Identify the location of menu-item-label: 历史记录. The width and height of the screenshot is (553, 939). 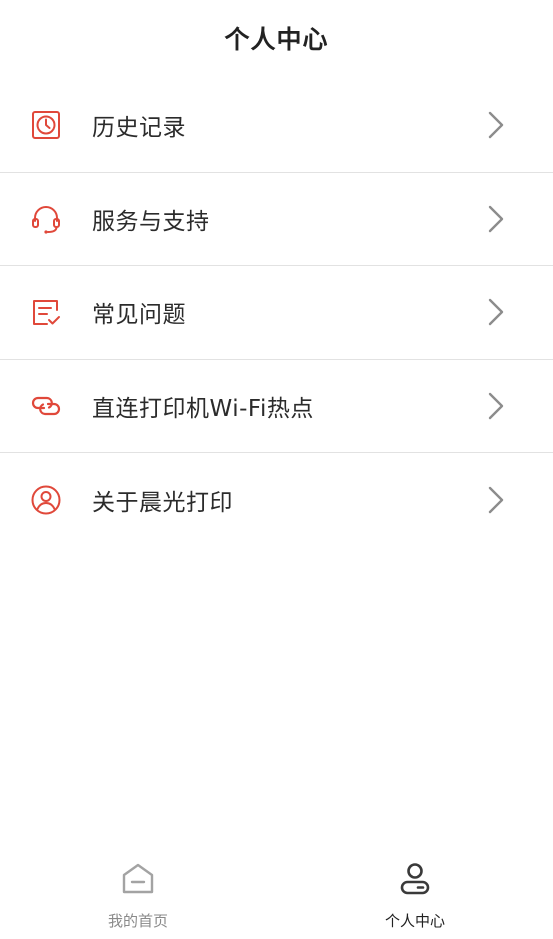
(139, 128).